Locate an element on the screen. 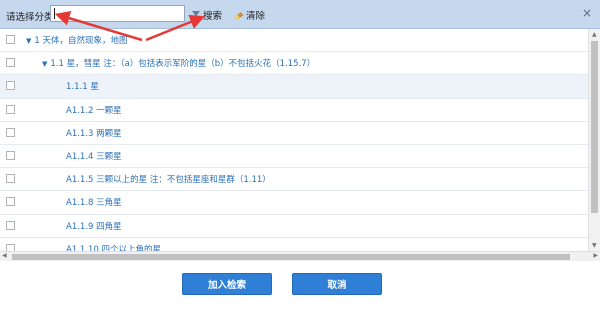  tree-node-label: A1.1.5 三颗以上的星 注：不包括星座和星群（1.11） is located at coordinates (168, 179).